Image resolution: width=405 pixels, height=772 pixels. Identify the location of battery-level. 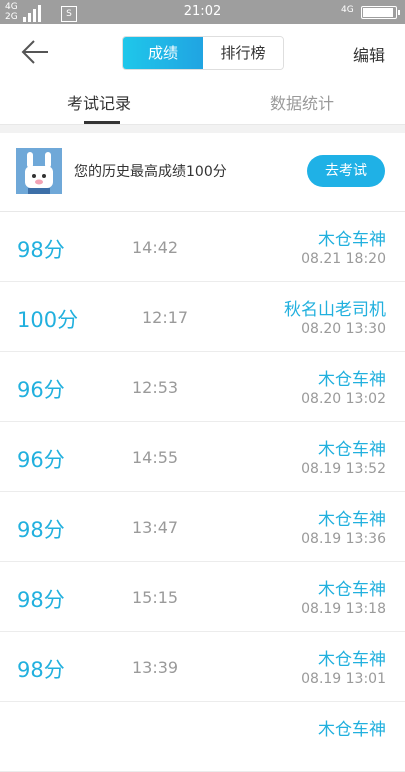
(378, 12).